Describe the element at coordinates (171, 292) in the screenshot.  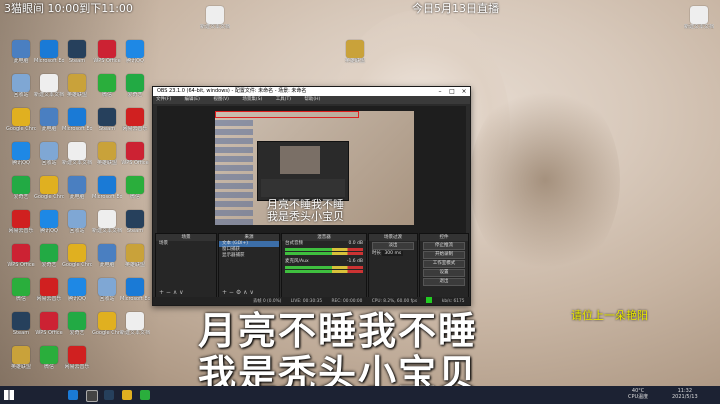
I see `scene-controls: + − ∧ ∨` at that location.